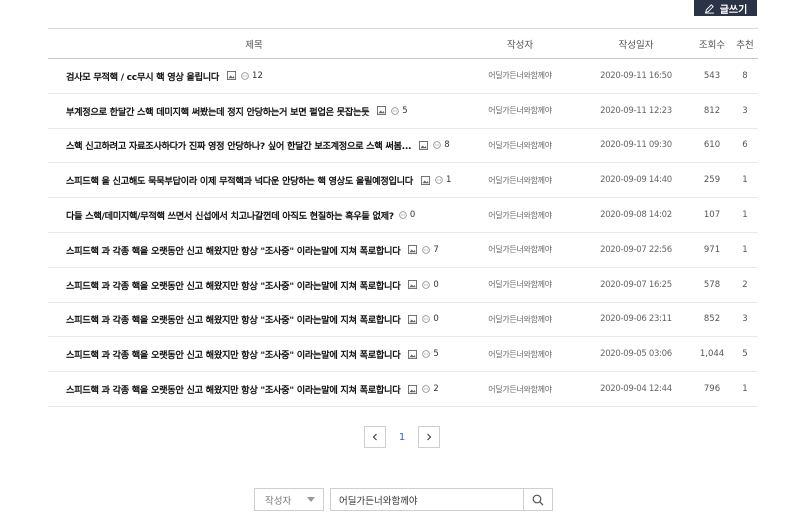 The image size is (800, 517). I want to click on write-button: 글쓰기, so click(725, 8).